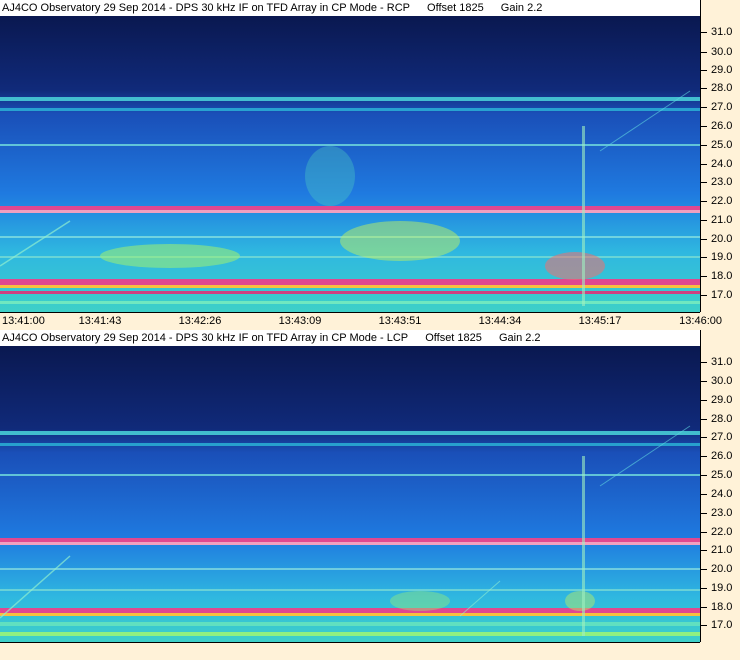 This screenshot has width=740, height=660. I want to click on rcp-freq-label: 22.0, so click(722, 201).